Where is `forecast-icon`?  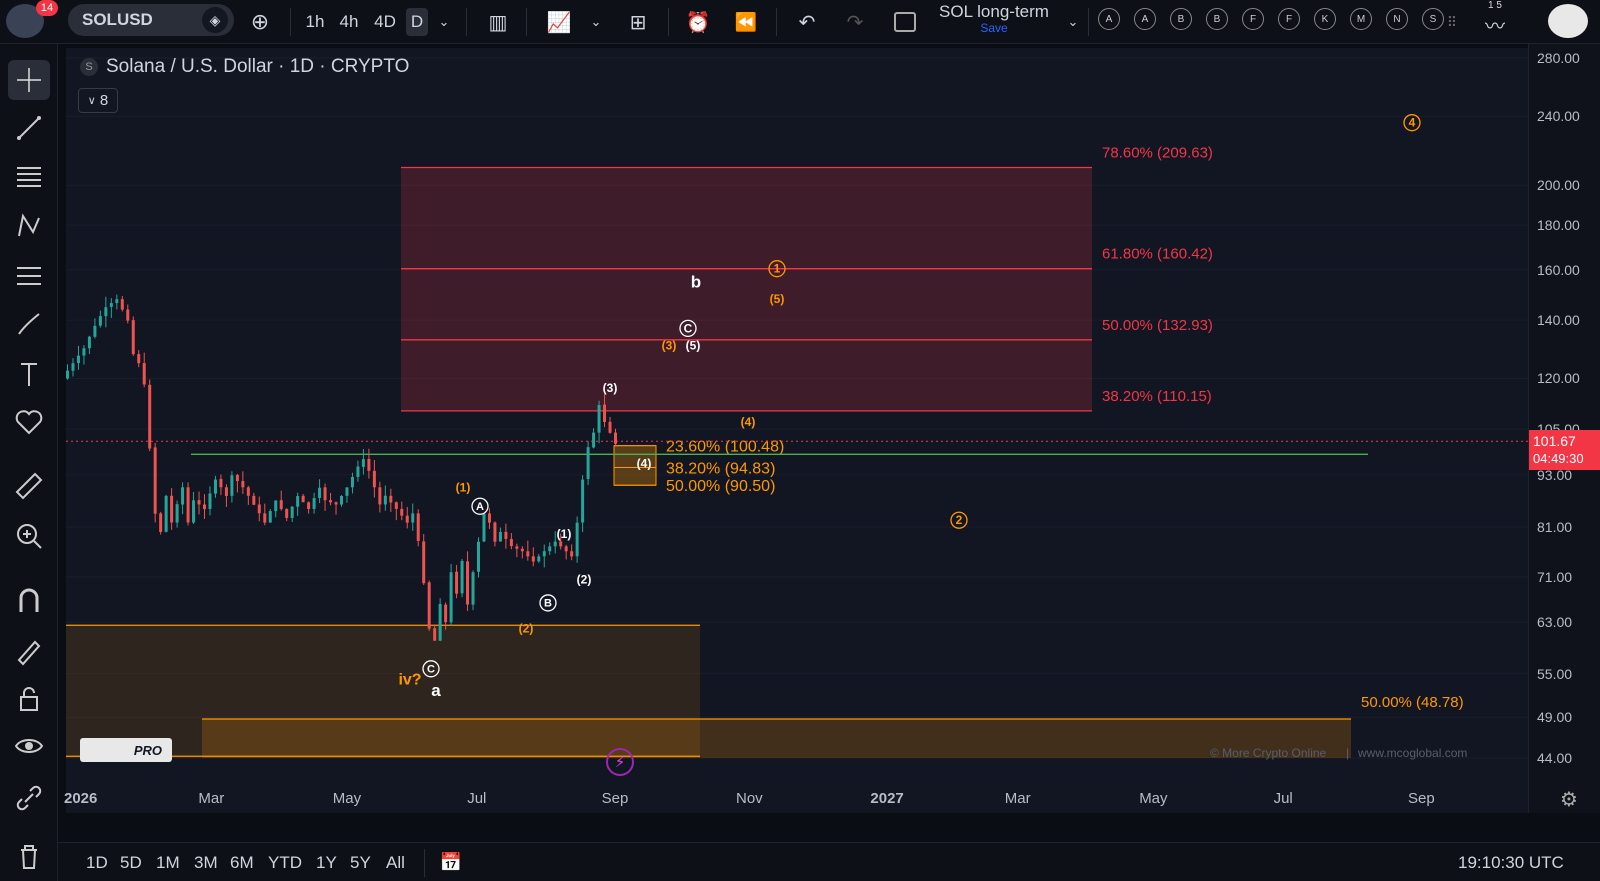
forecast-icon is located at coordinates (29, 276).